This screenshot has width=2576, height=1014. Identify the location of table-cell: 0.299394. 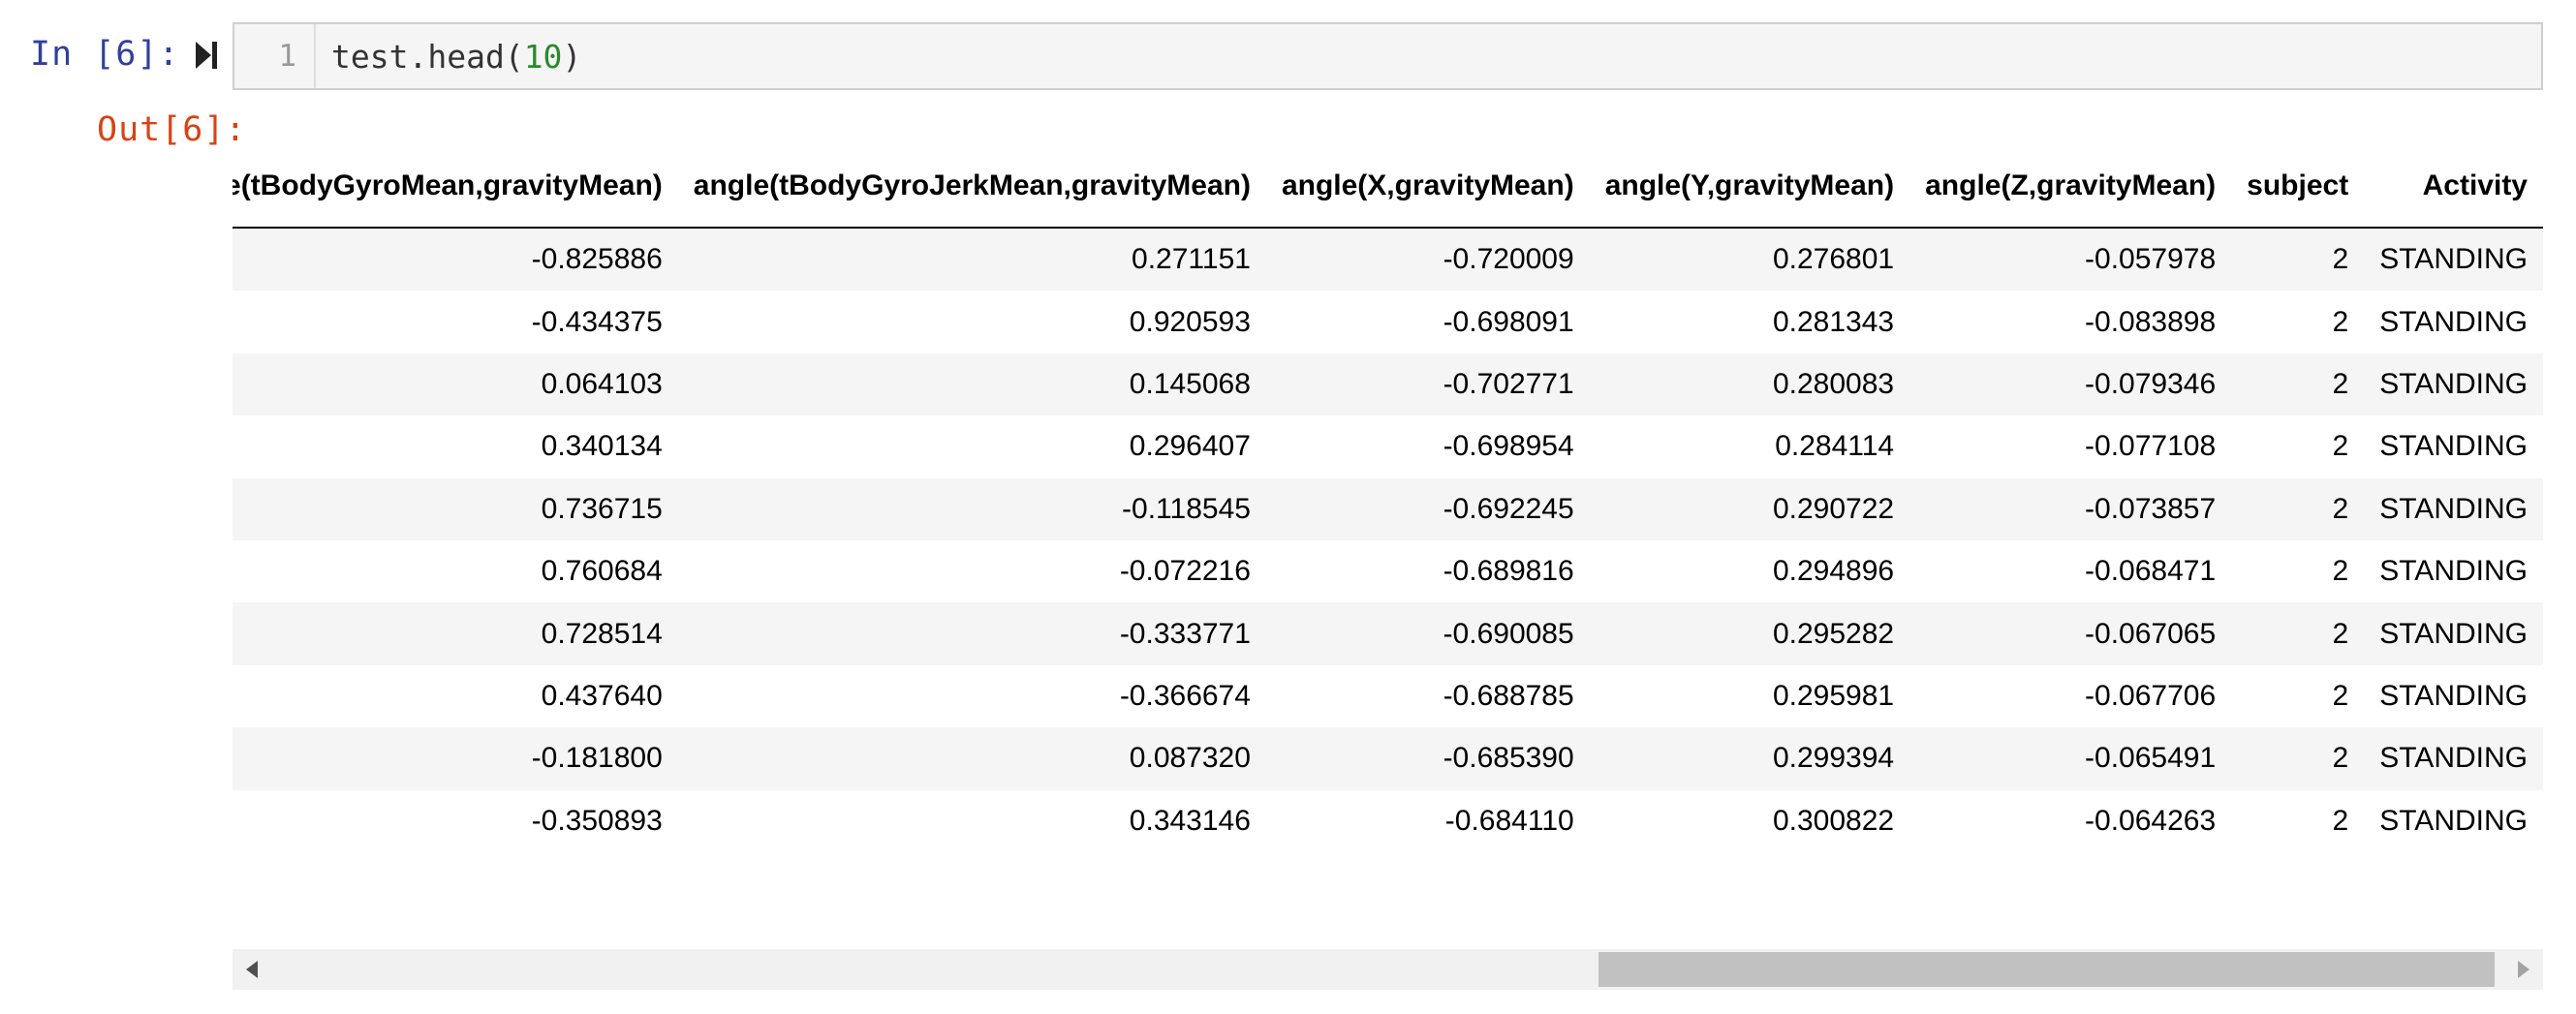
(1833, 758).